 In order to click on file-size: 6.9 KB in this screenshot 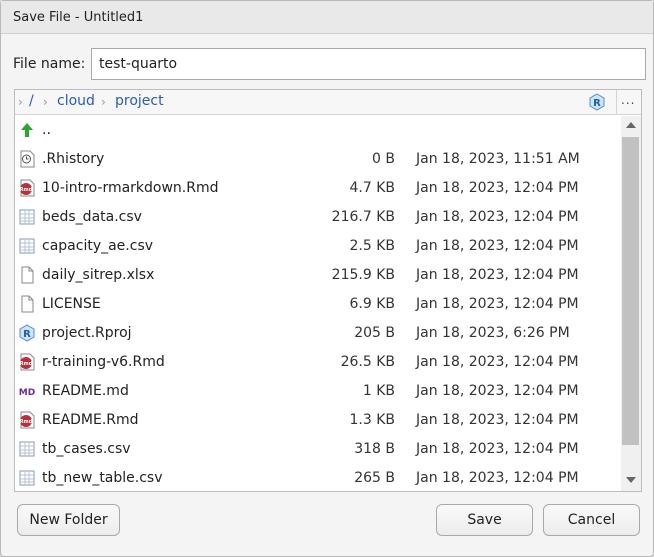, I will do `click(372, 304)`.